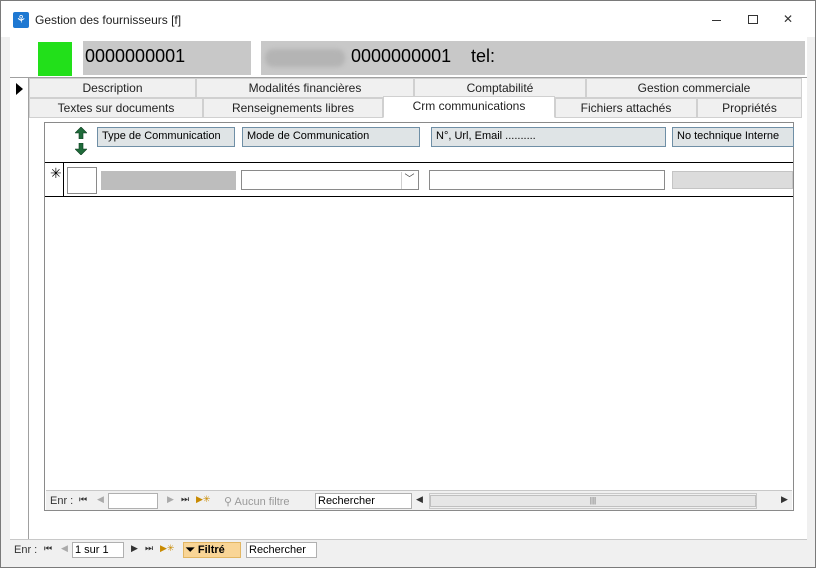 The image size is (816, 568). I want to click on numero-url-email-input, so click(547, 180).